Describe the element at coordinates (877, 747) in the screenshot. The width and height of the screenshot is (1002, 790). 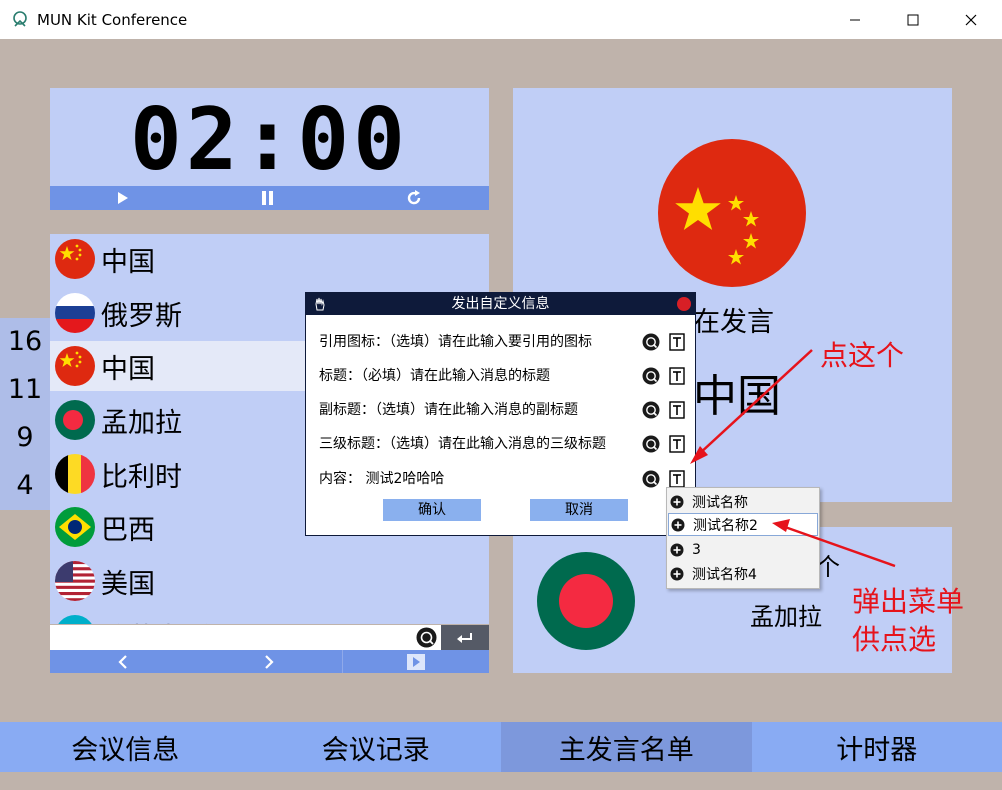
I see `tab-timer: 计时器` at that location.